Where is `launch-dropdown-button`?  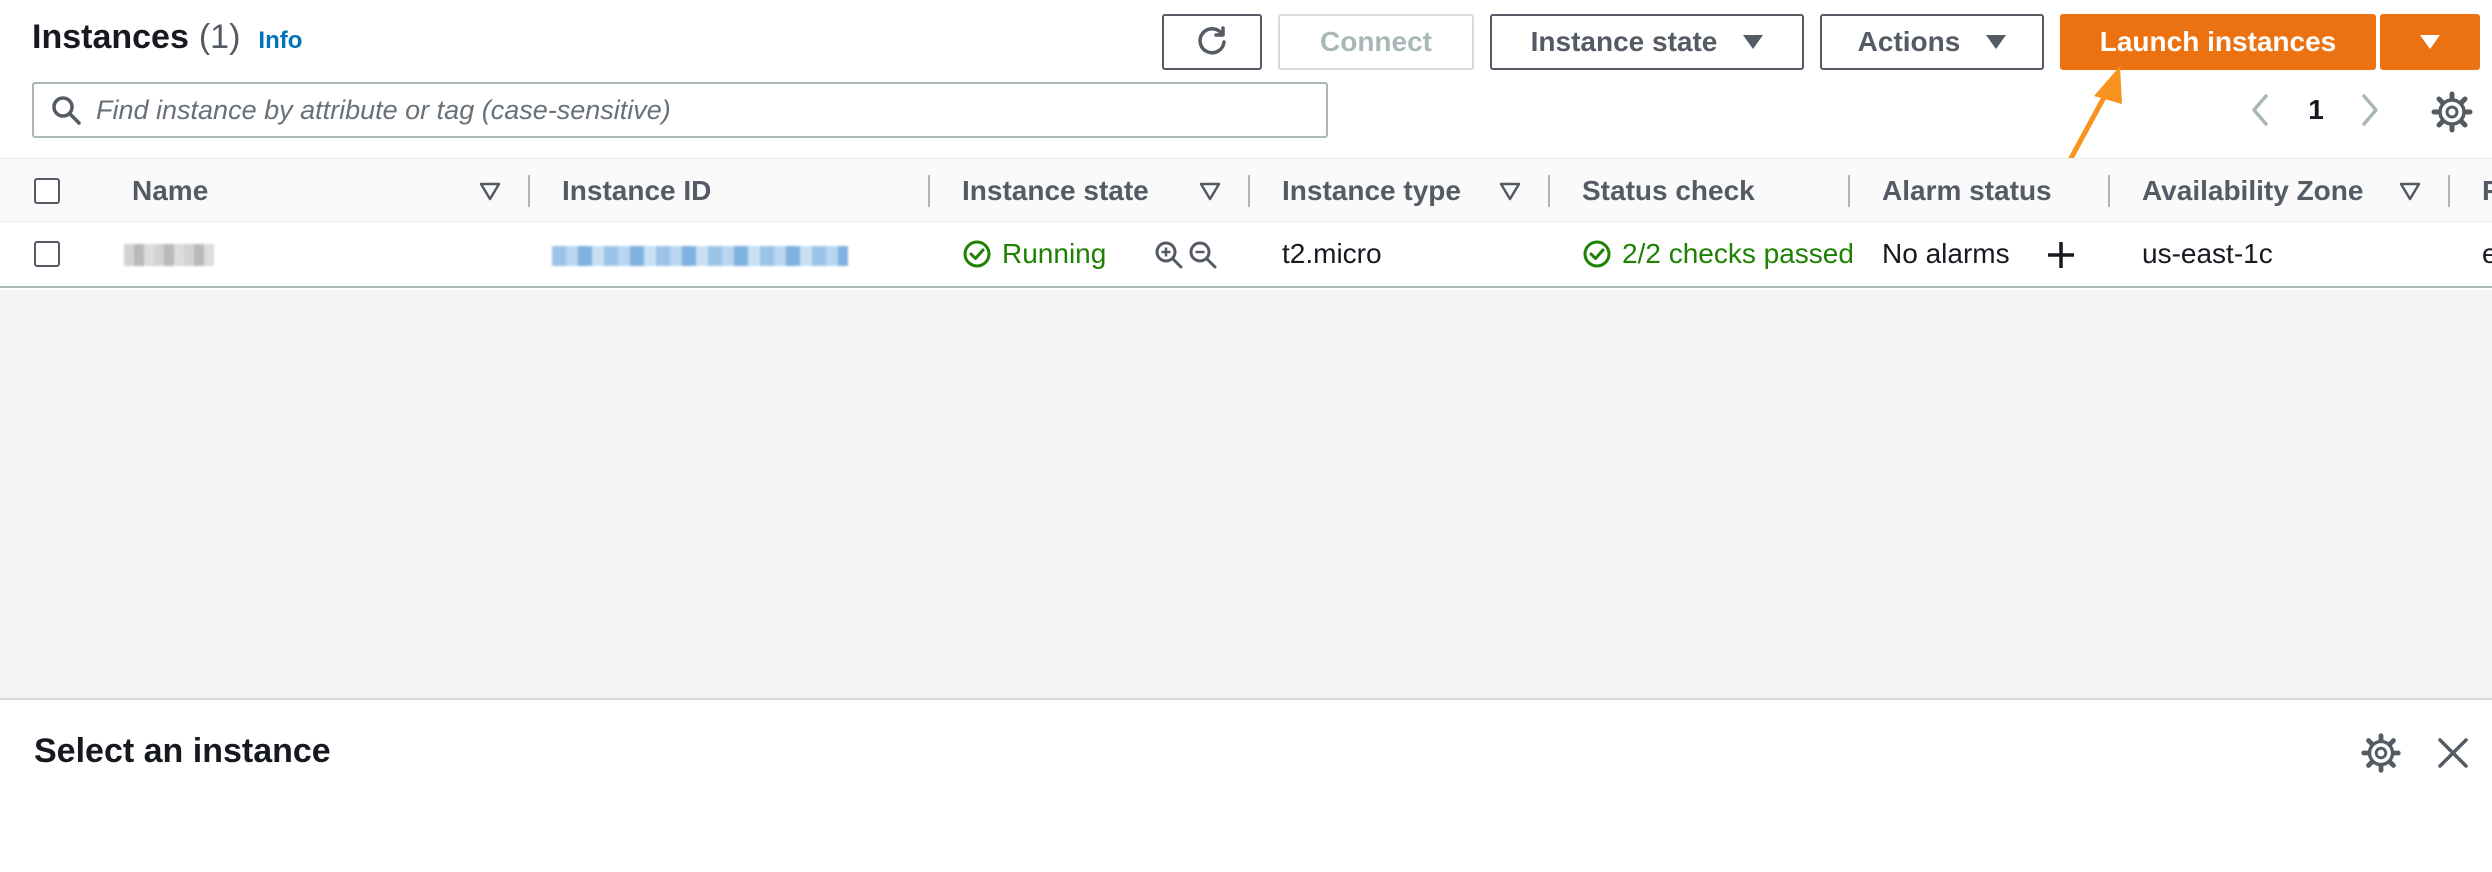 launch-dropdown-button is located at coordinates (2430, 42).